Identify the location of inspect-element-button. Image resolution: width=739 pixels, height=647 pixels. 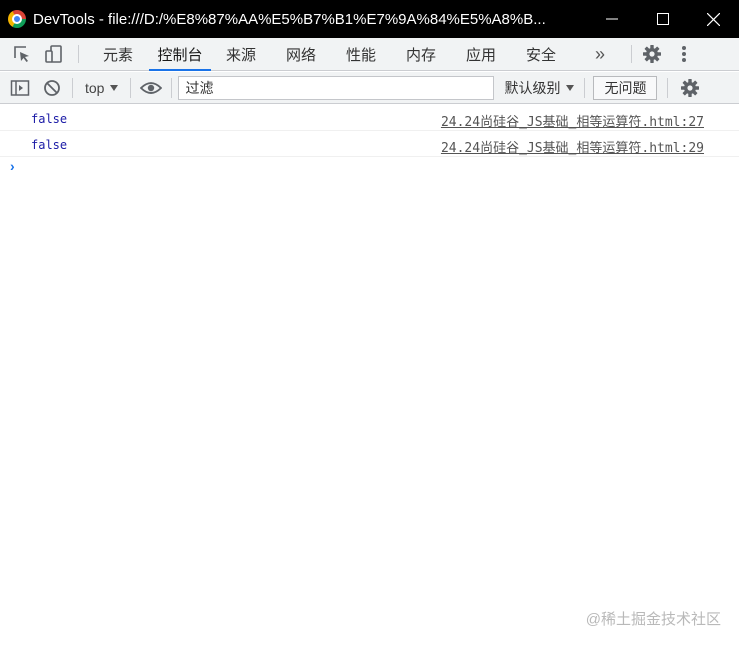
(22, 54).